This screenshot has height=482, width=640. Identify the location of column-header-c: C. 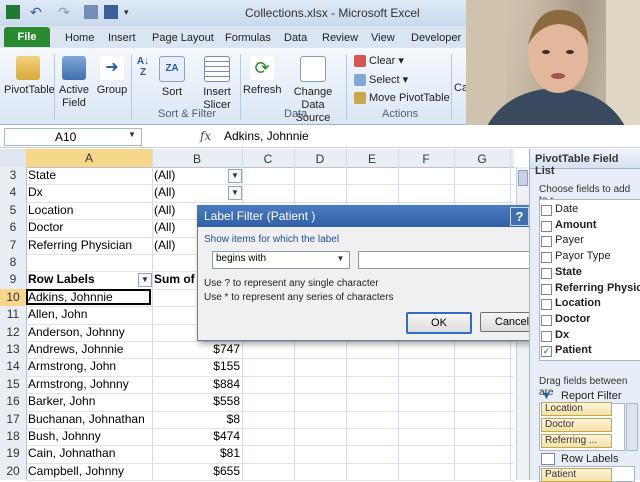
(268, 159).